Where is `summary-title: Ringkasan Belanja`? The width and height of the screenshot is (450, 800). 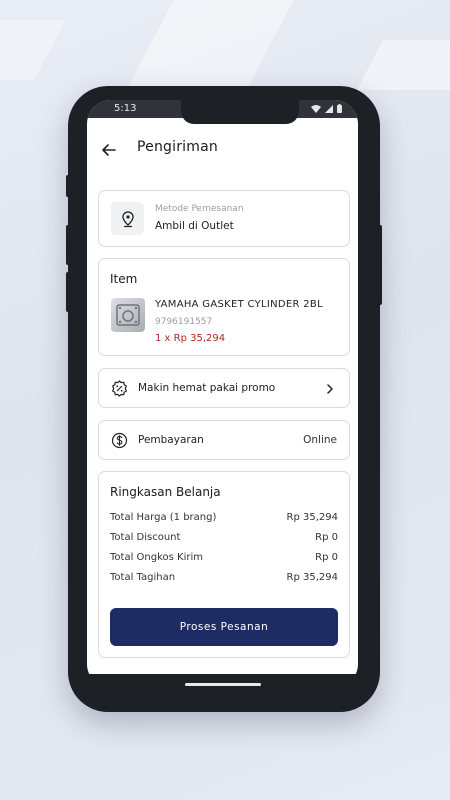
summary-title: Ringkasan Belanja is located at coordinates (165, 492).